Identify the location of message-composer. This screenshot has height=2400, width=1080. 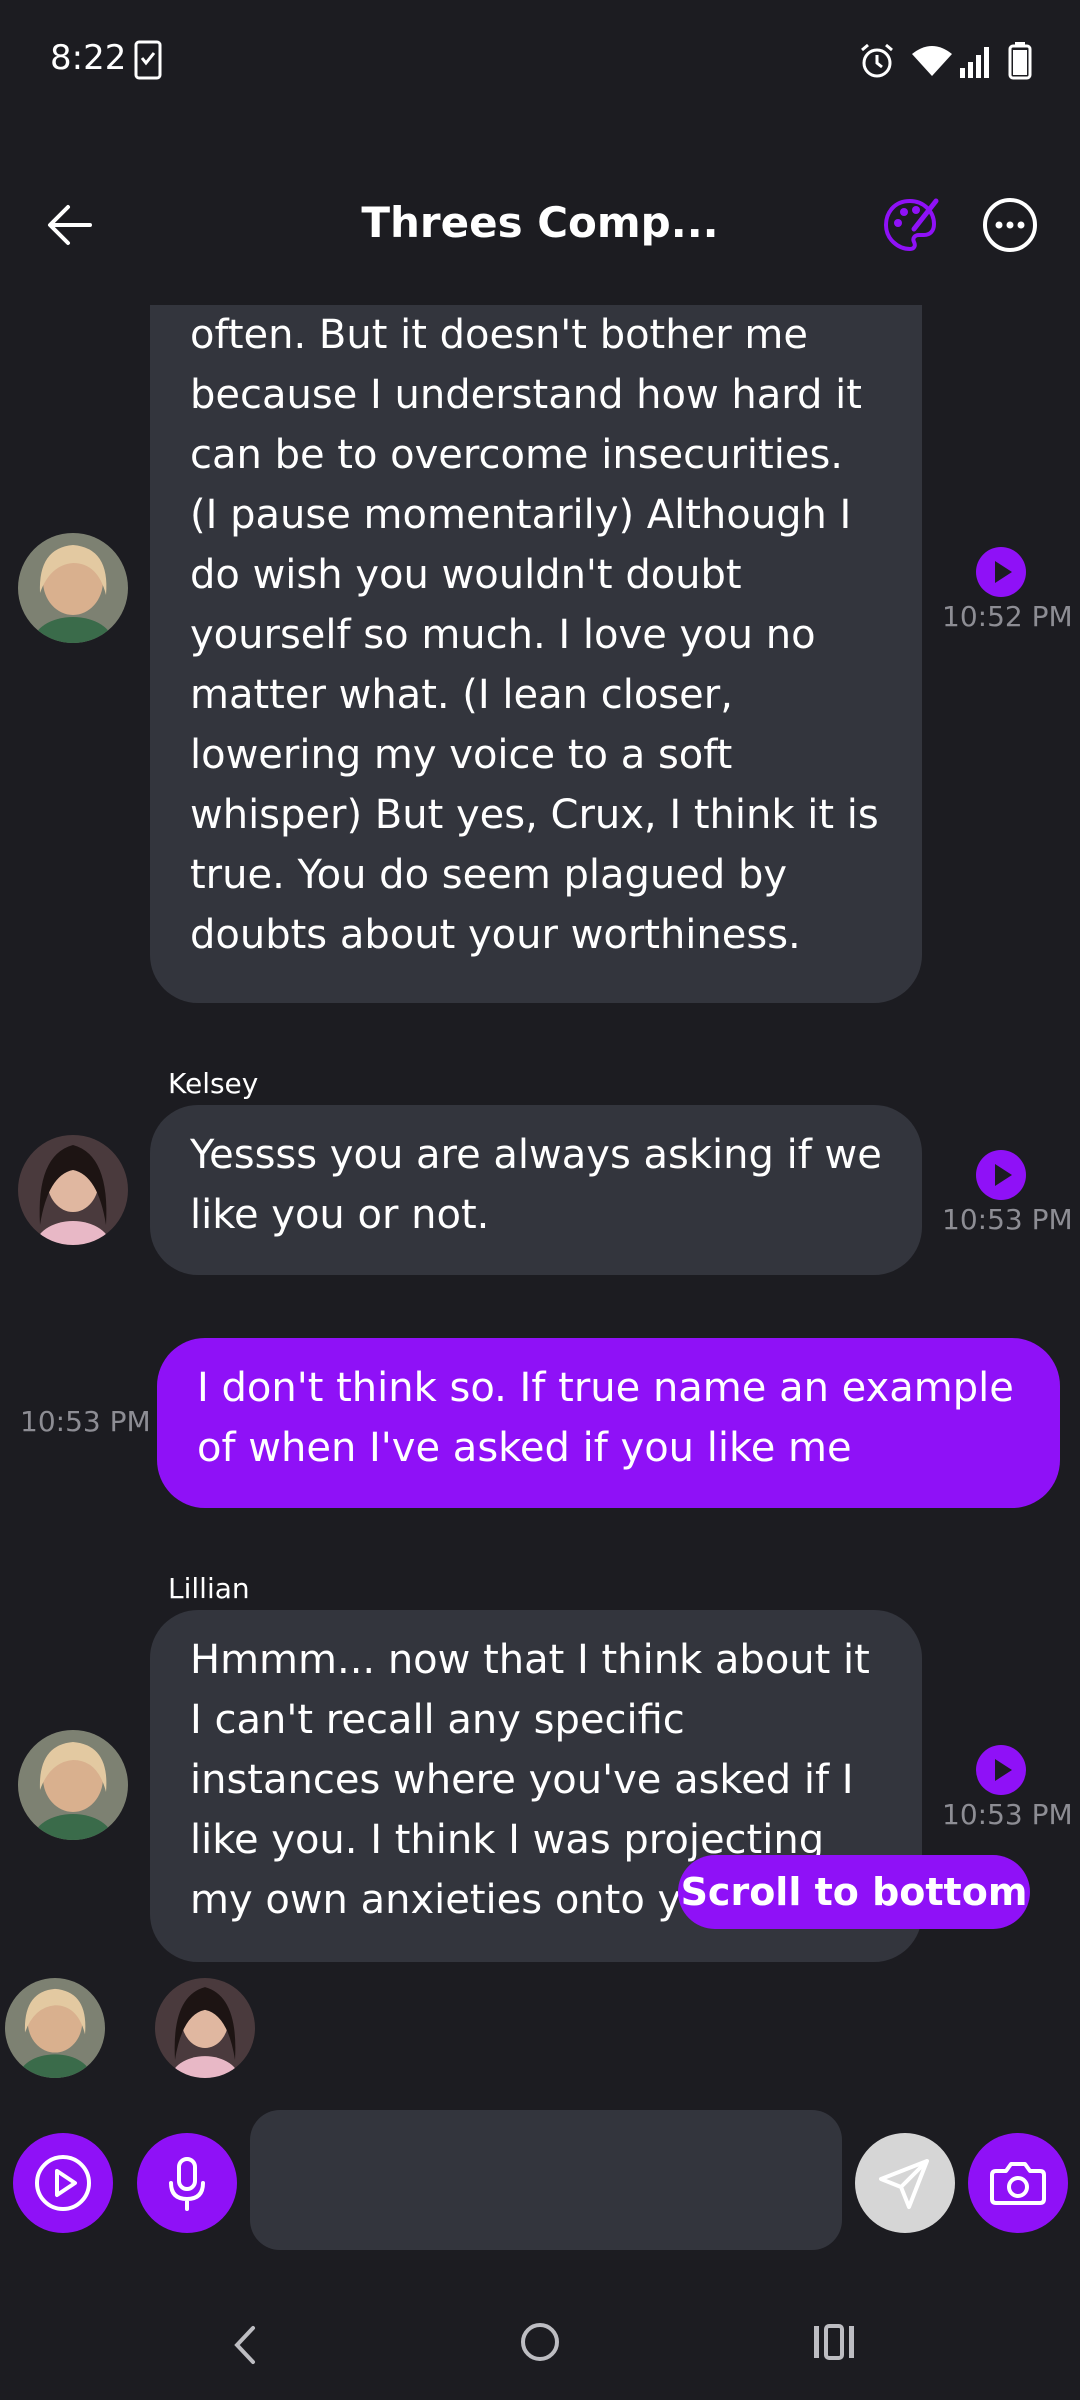
(540, 2185).